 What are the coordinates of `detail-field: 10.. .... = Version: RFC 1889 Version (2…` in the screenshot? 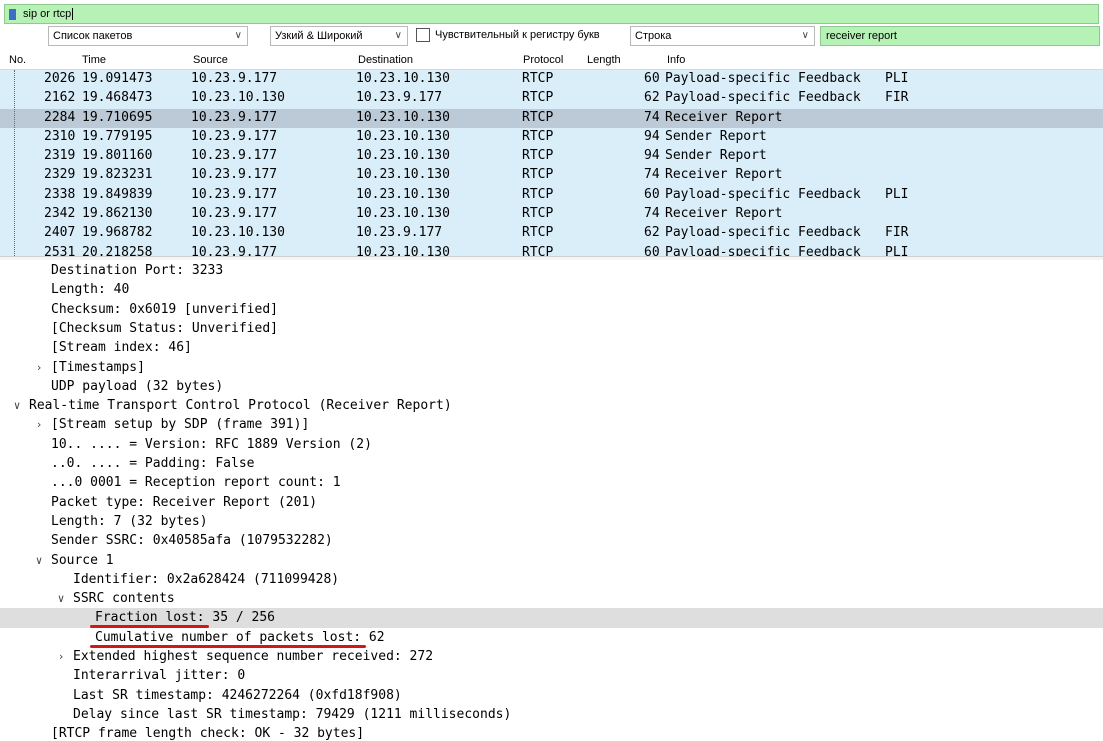 It's located at (211, 444).